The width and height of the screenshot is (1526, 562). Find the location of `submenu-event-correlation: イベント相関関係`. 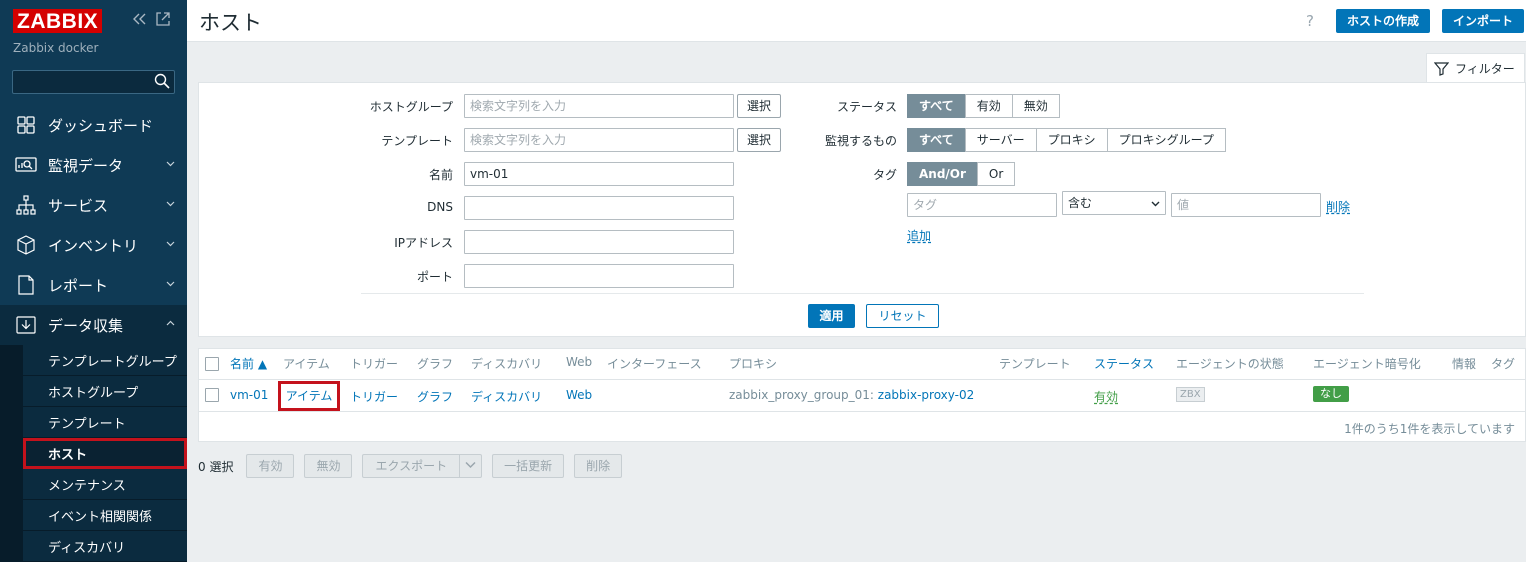

submenu-event-correlation: イベント相関関係 is located at coordinates (105, 515).